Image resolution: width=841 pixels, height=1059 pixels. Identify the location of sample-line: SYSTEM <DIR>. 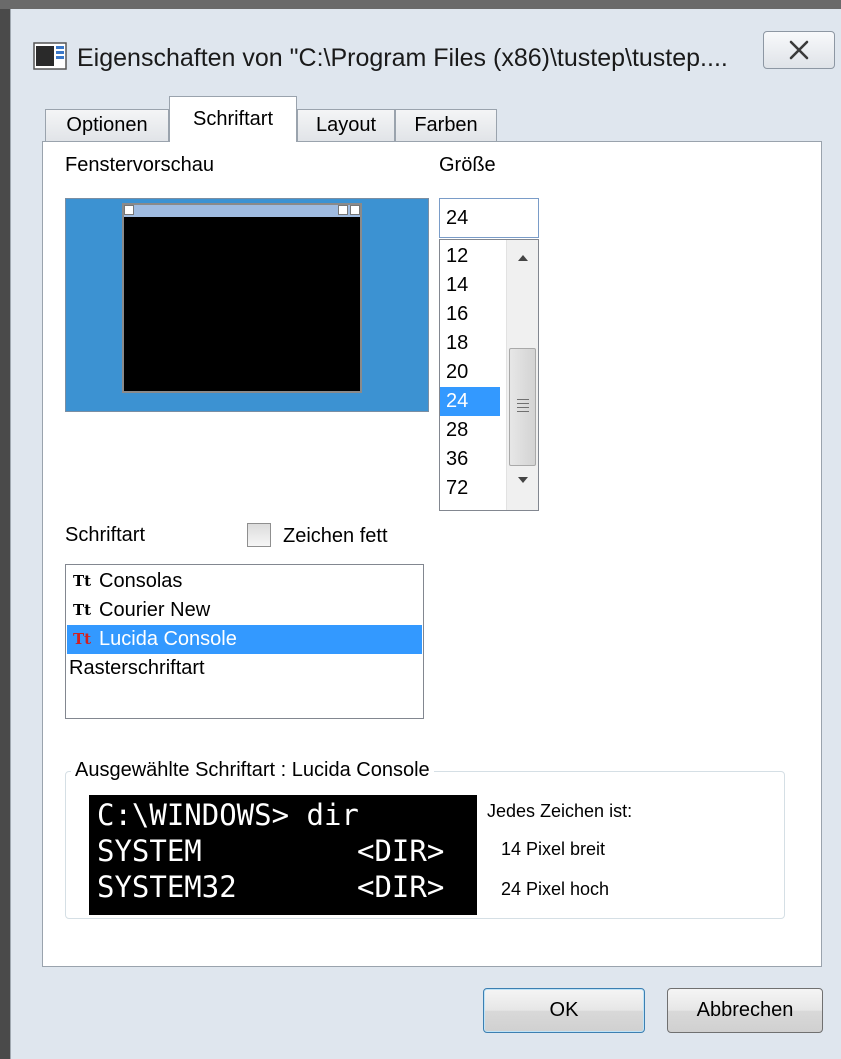
(271, 851).